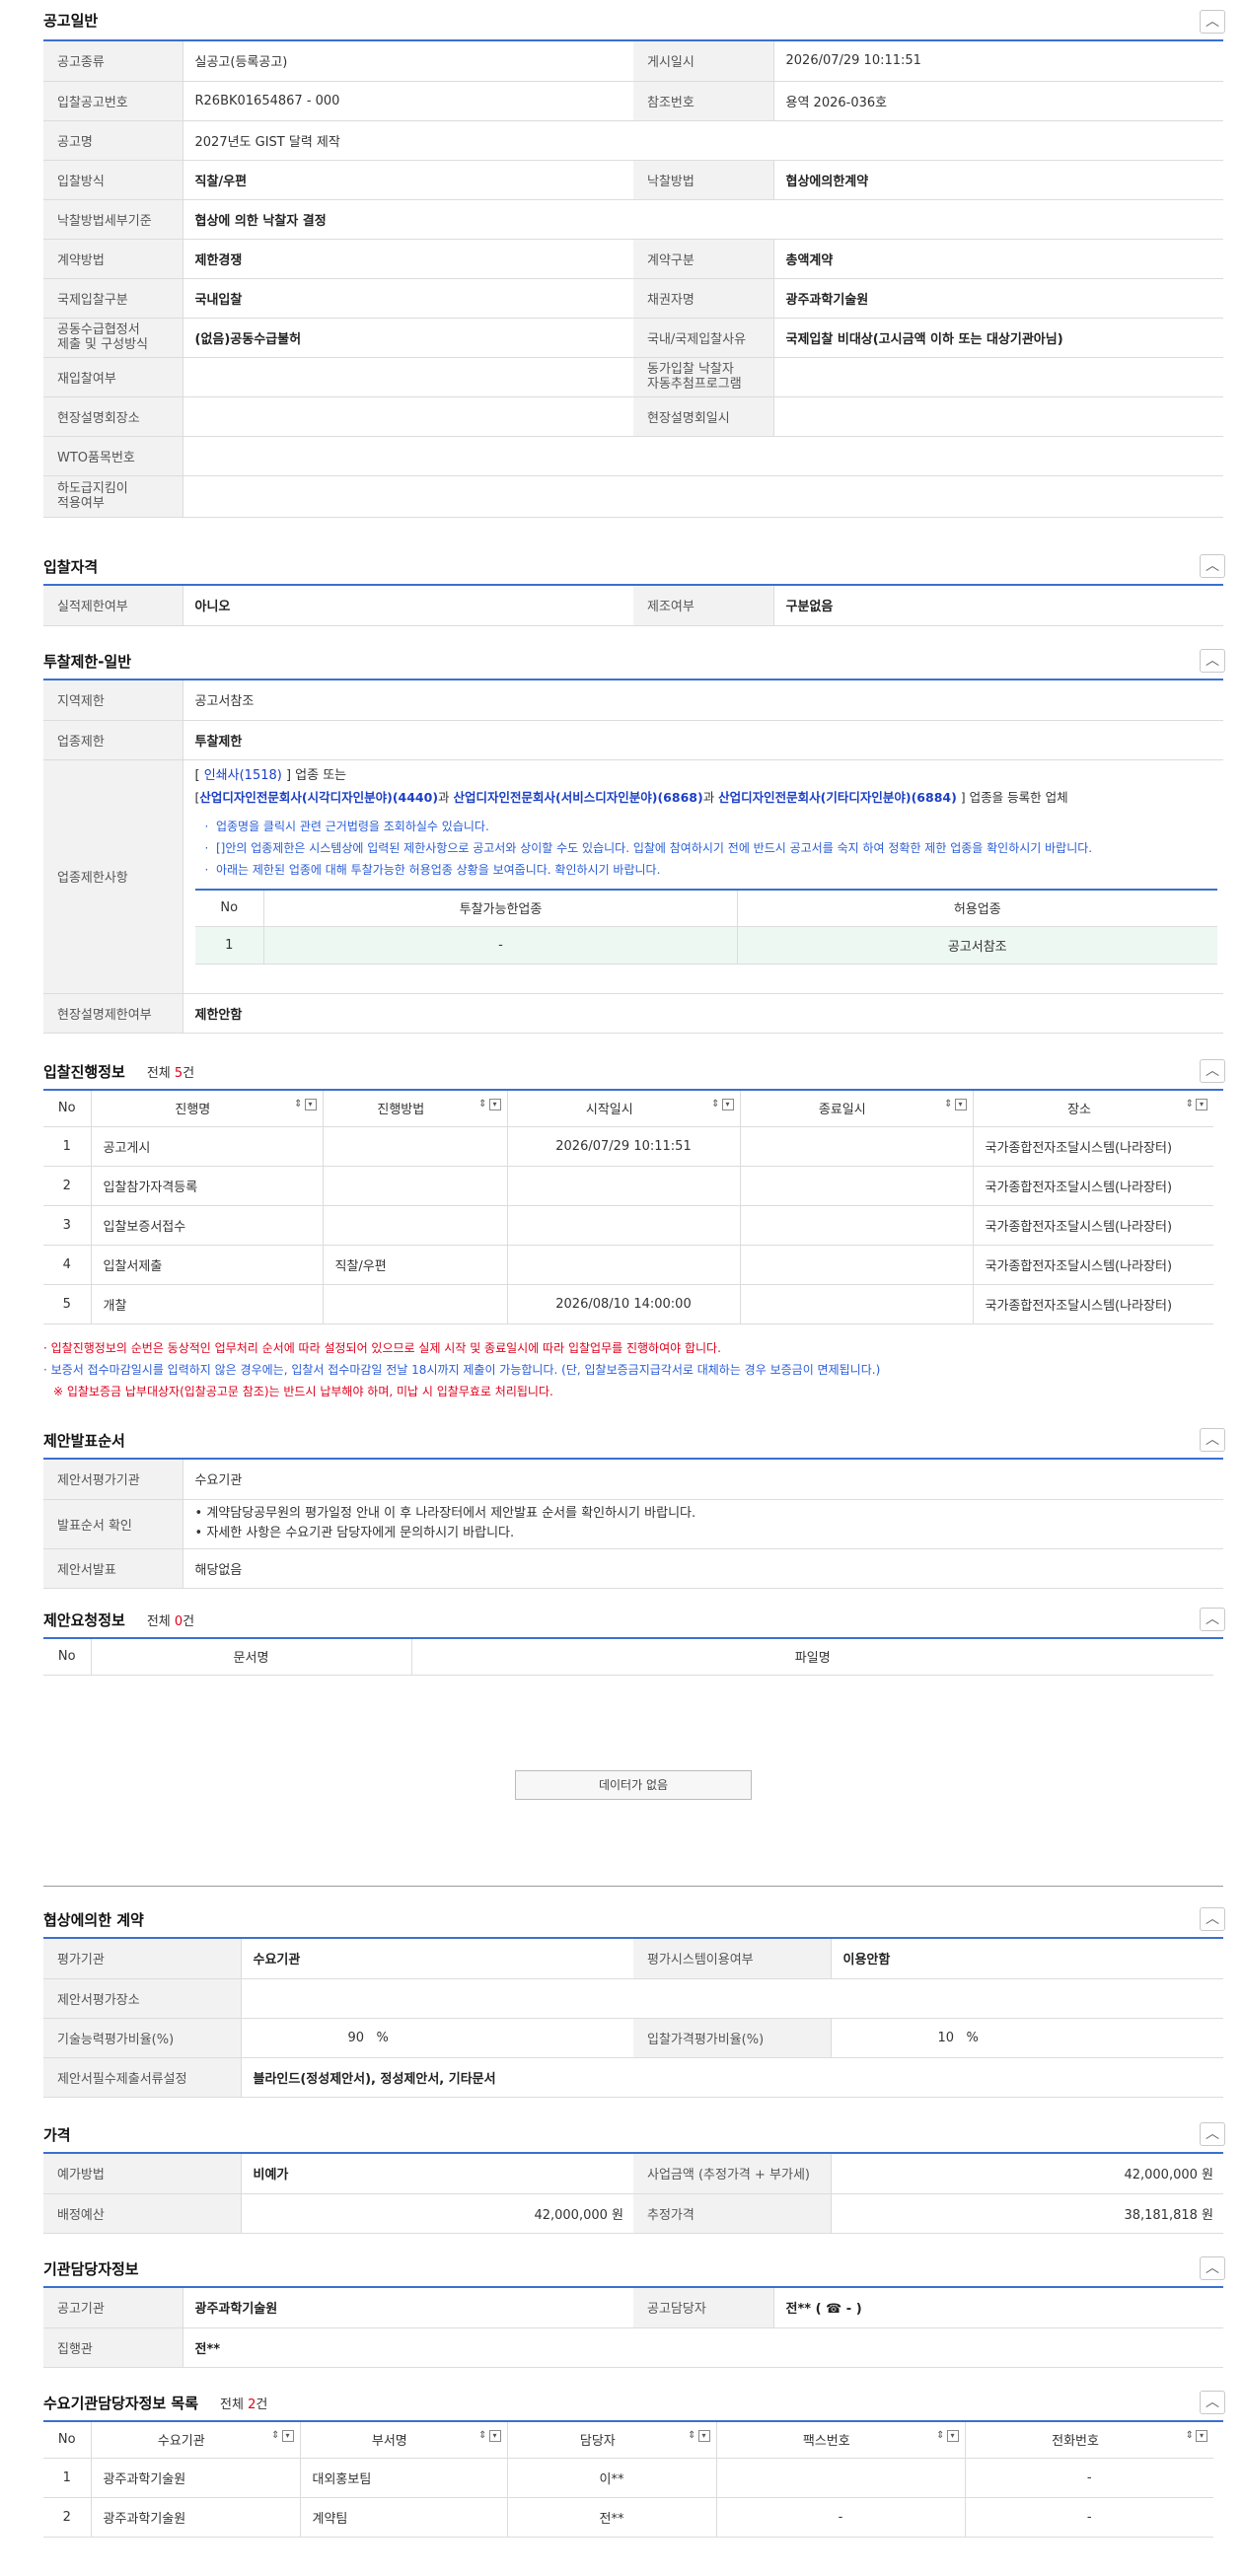  What do you see at coordinates (703, 101) in the screenshot?
I see `label: 참조번호` at bounding box center [703, 101].